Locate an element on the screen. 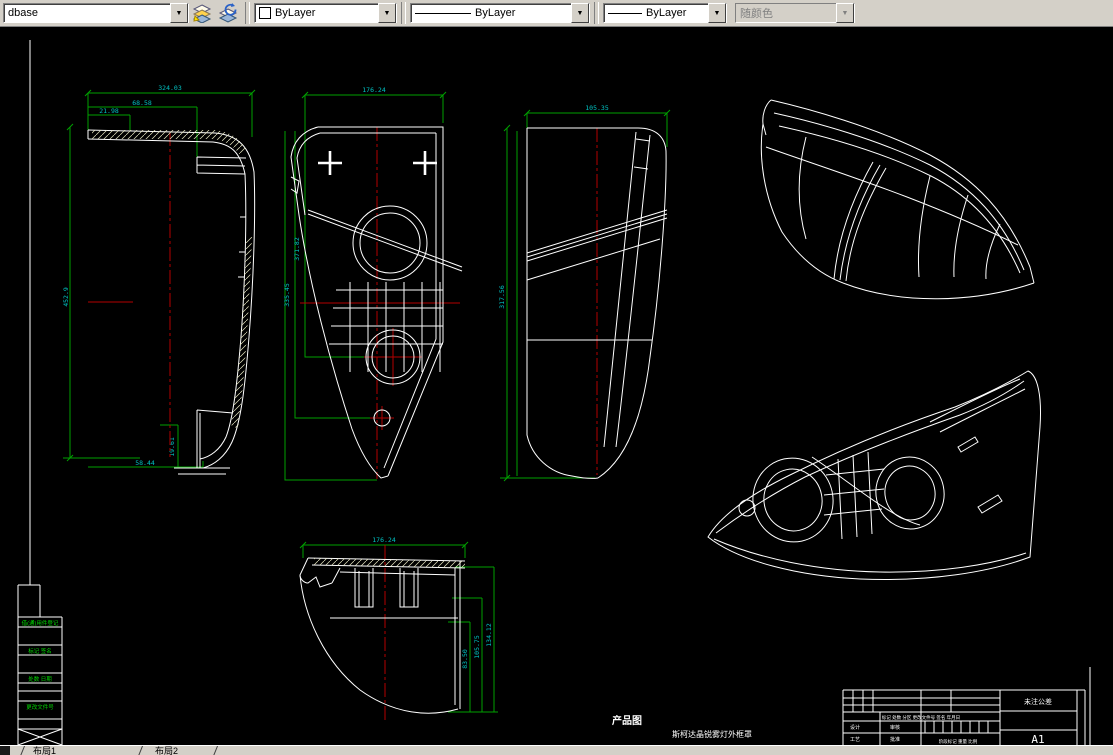 This screenshot has width=1113, height=755. plot-style-combo: 随颜色 ▼ is located at coordinates (795, 13).